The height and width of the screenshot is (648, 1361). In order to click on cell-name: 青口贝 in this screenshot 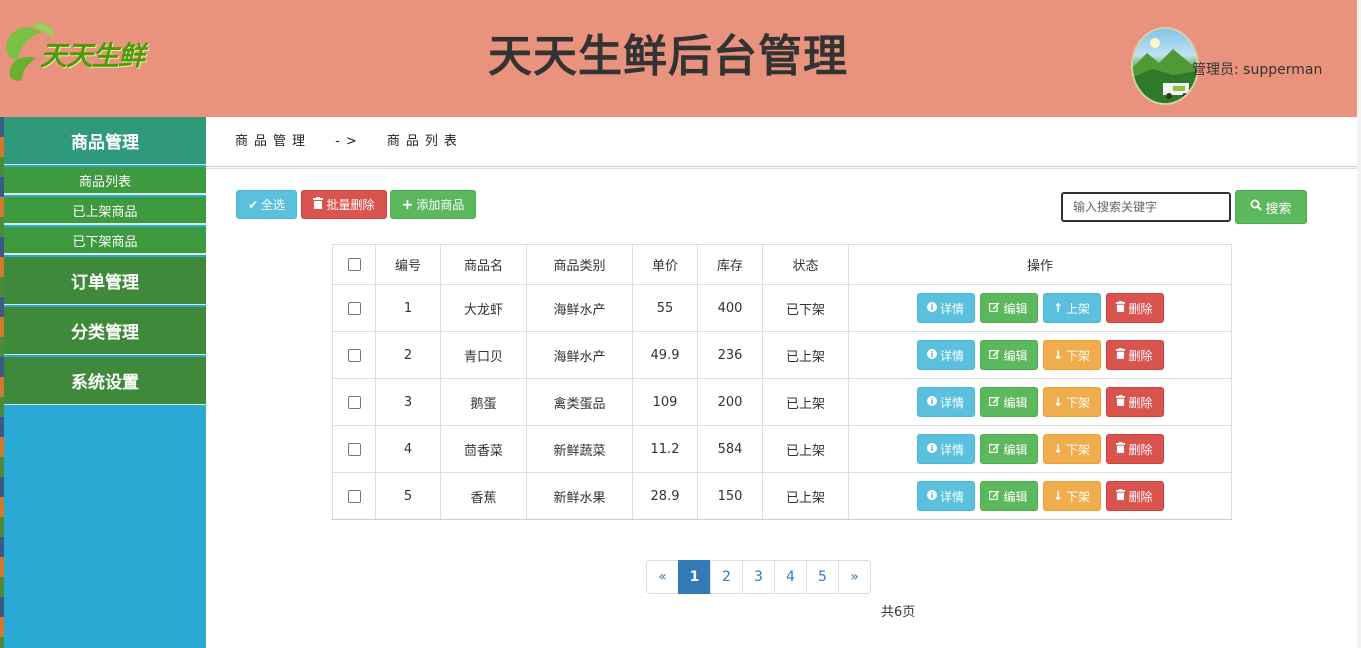, I will do `click(483, 355)`.